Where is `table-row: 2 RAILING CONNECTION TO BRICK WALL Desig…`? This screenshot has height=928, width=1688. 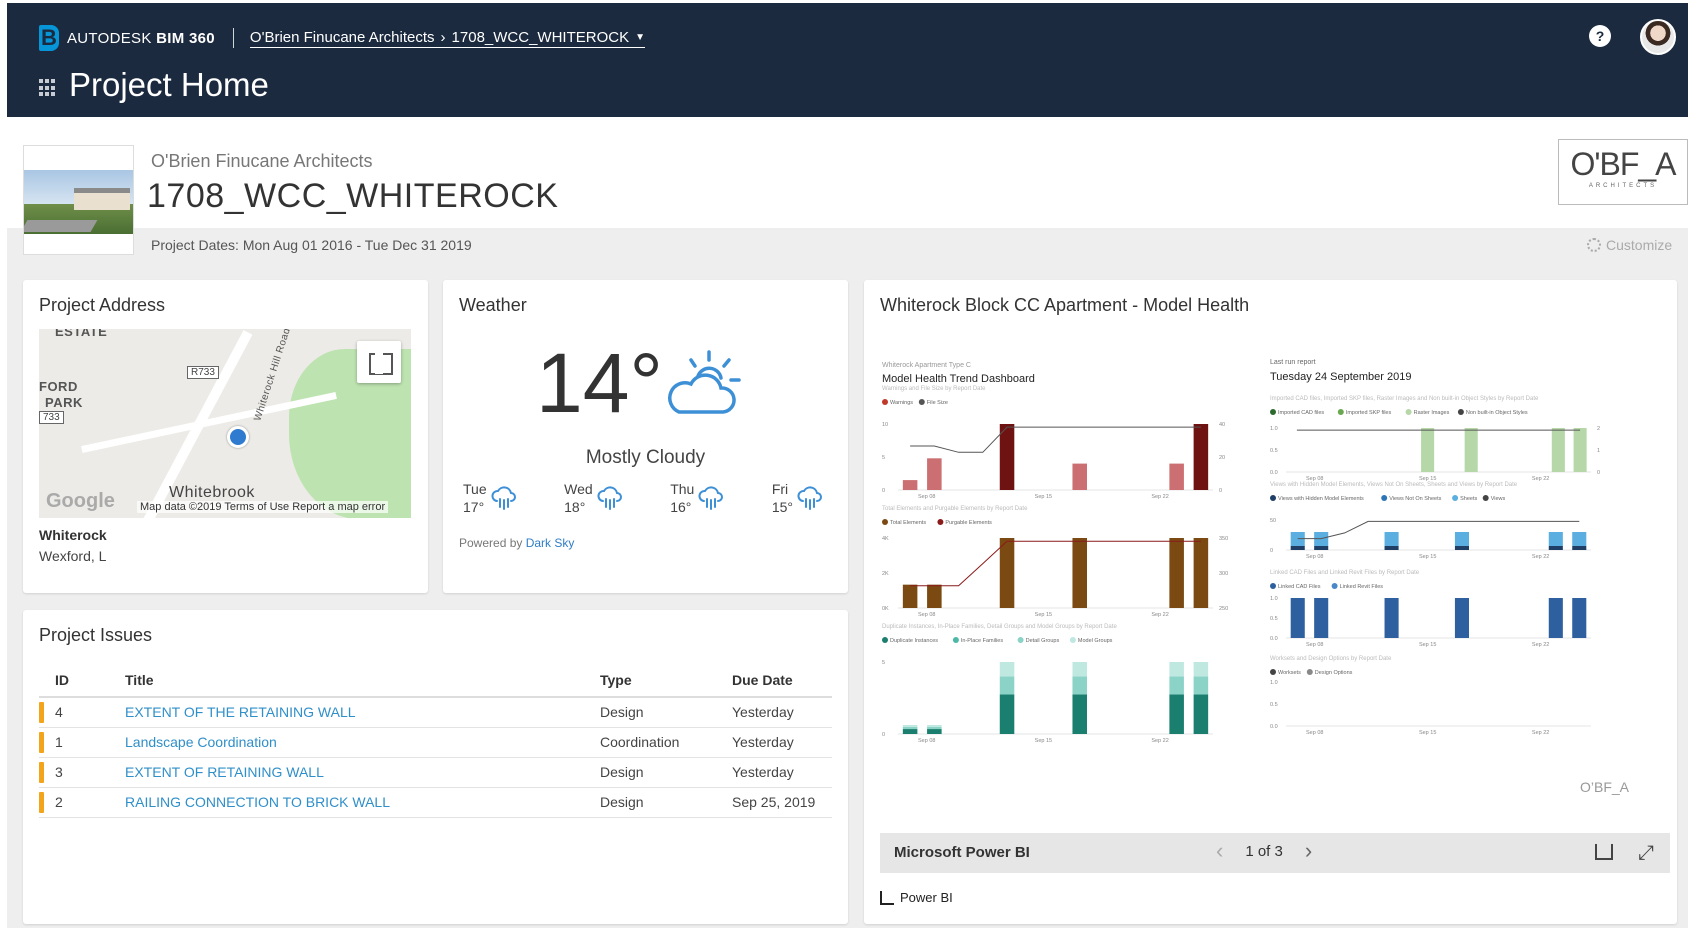 table-row: 2 RAILING CONNECTION TO BRICK WALL Desig… is located at coordinates (435, 802).